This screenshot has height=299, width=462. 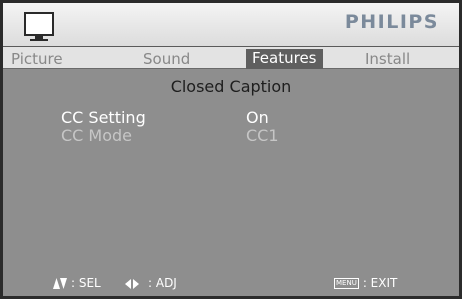 I want to click on brand-logo: PHILIPS, so click(x=391, y=22).